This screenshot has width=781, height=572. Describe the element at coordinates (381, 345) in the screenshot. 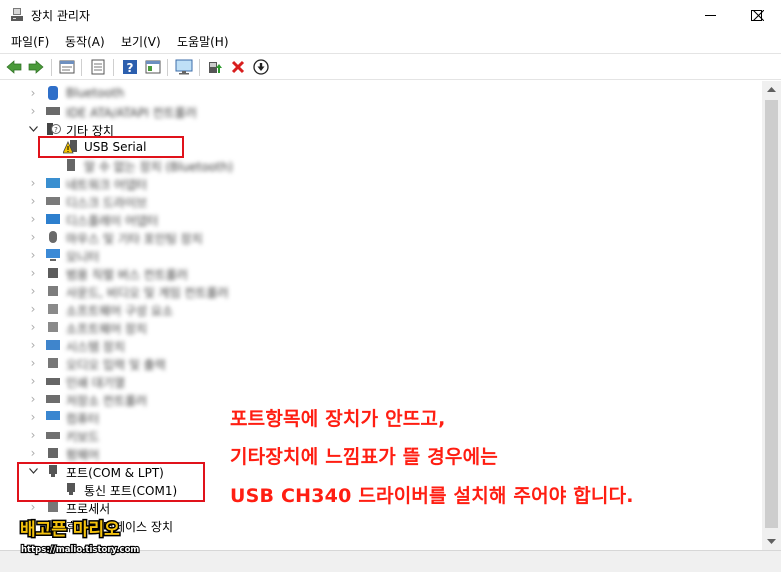

I see `tree-row: › 시스템 장치` at that location.